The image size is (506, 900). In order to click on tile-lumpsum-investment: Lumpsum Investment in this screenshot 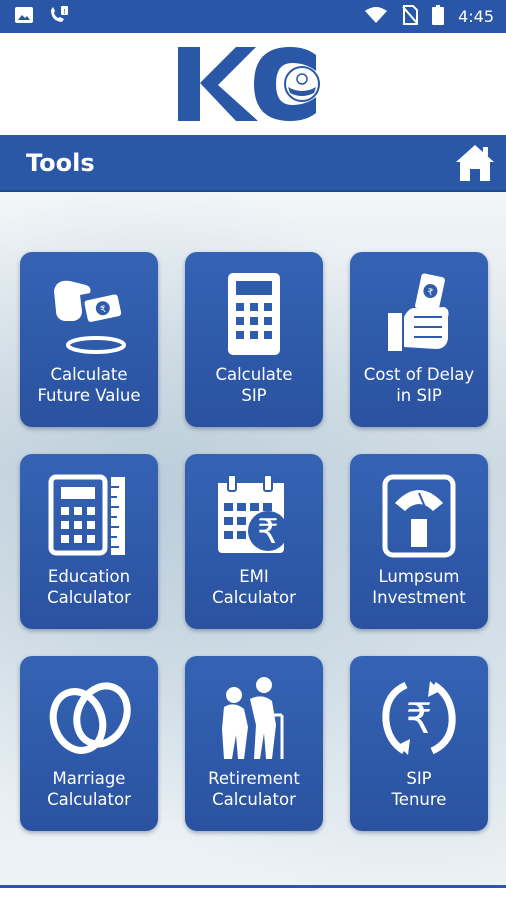, I will do `click(419, 541)`.